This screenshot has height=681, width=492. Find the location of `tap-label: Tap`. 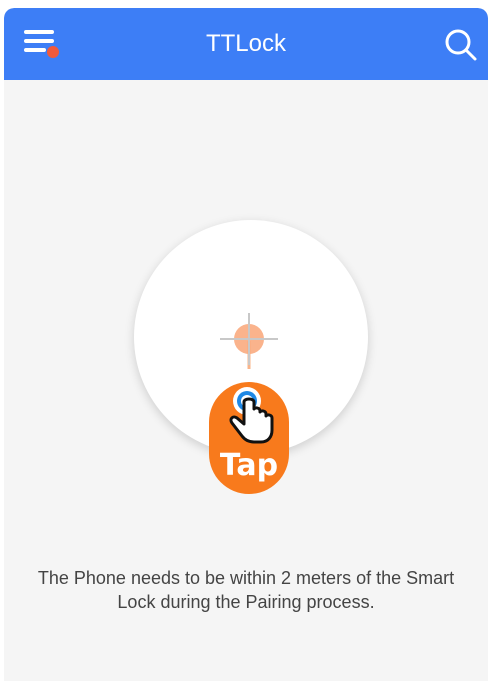

tap-label: Tap is located at coordinates (249, 465).